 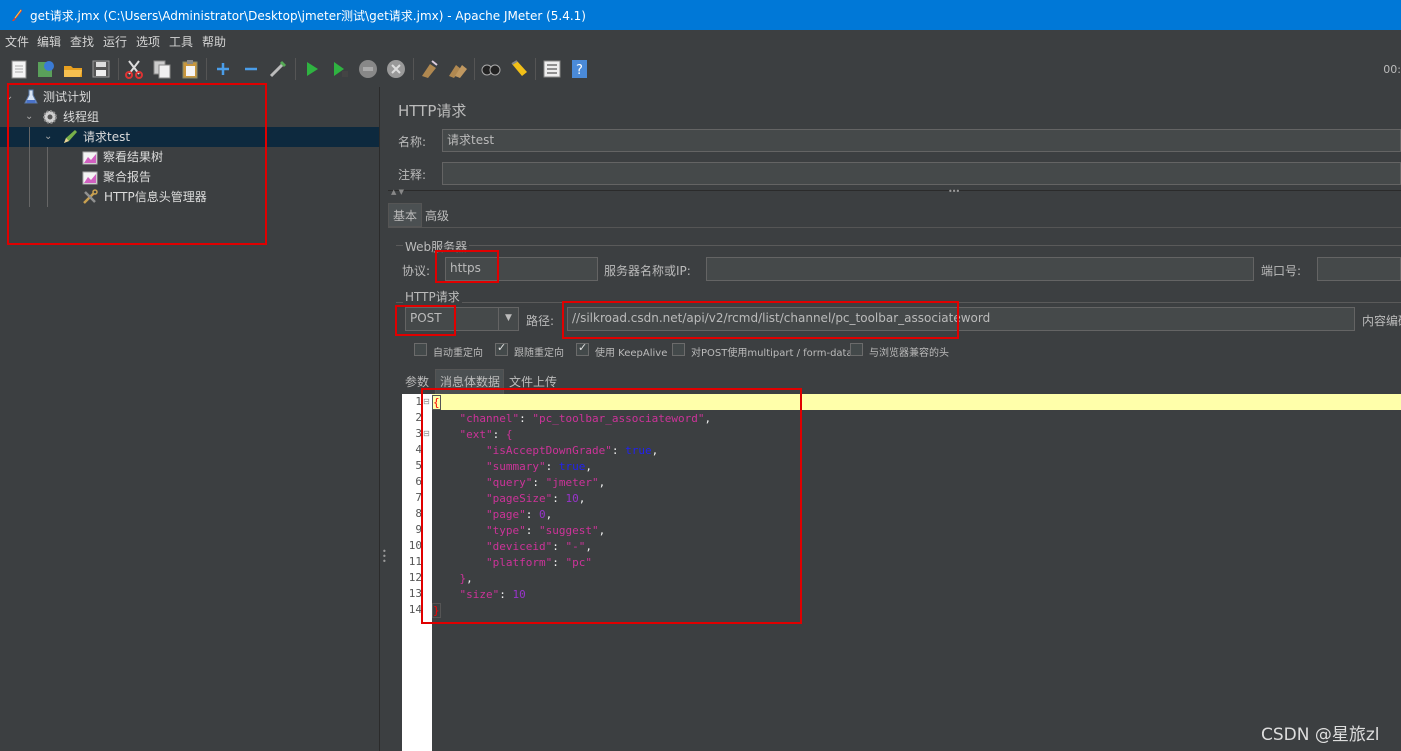 I want to click on stop-icon, so click(x=368, y=69).